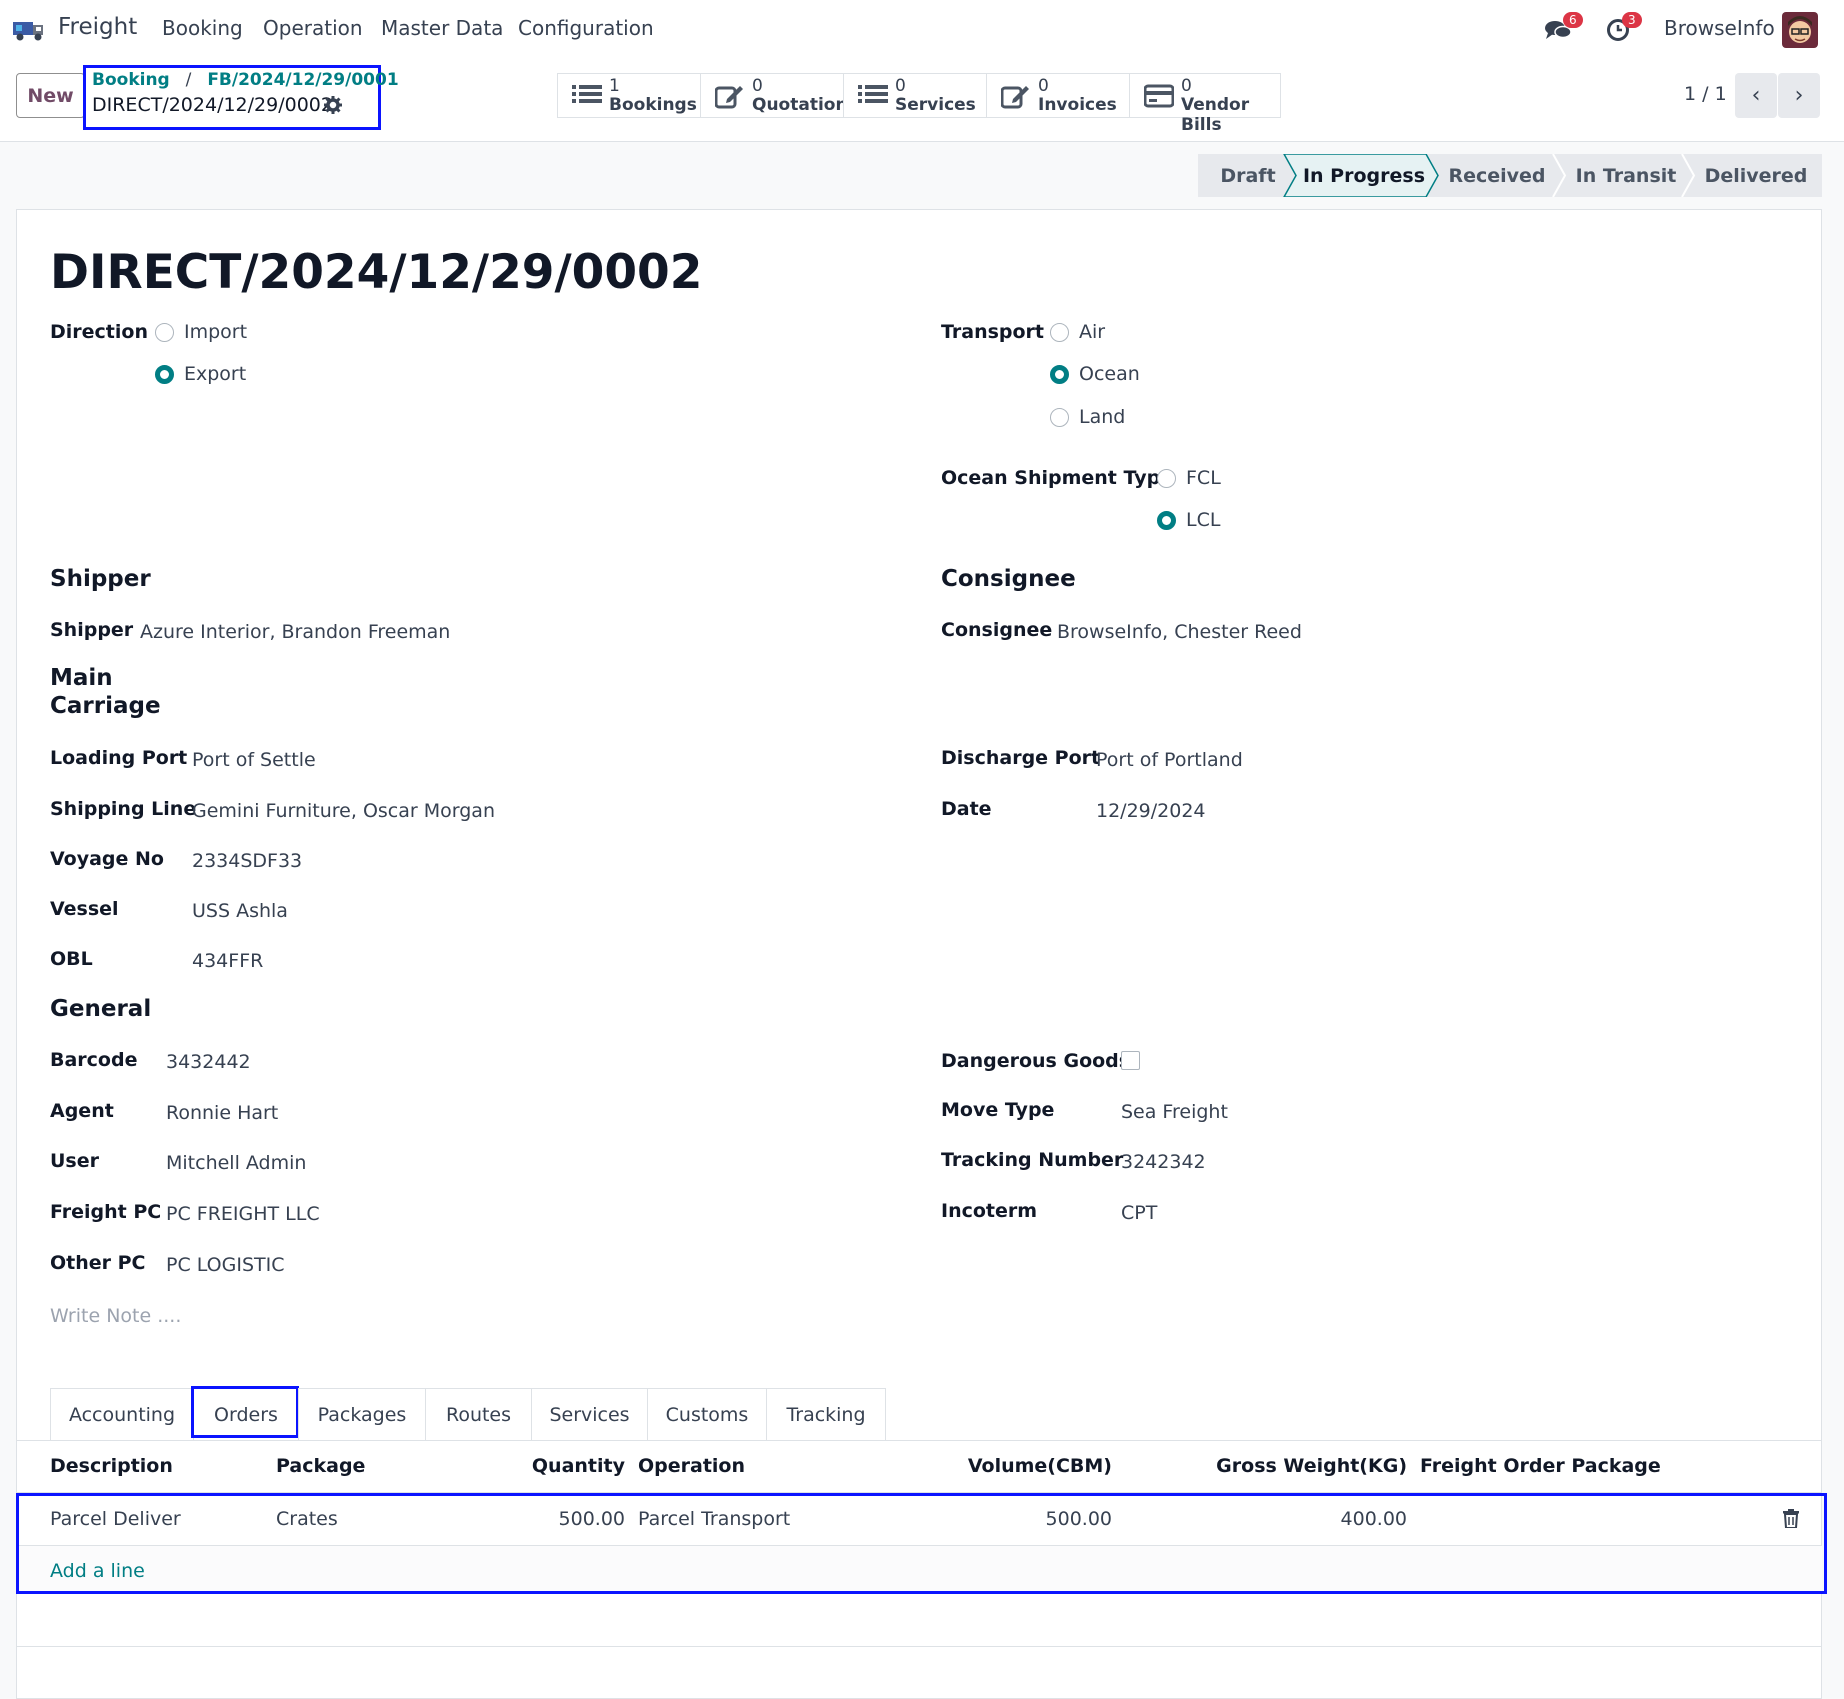  I want to click on breadcrumb-root: Booking, so click(131, 80).